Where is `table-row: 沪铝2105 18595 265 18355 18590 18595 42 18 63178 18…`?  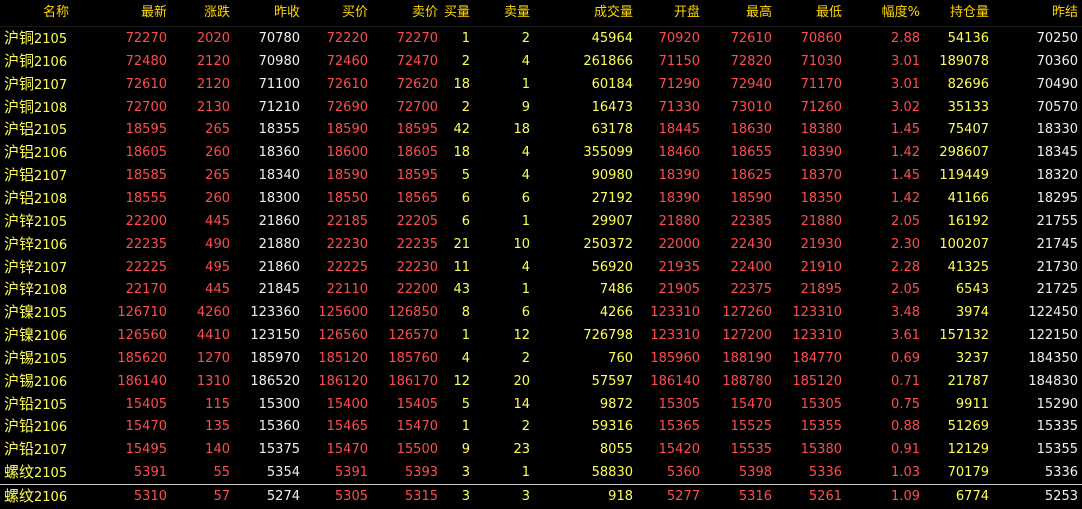 table-row: 沪铝2105 18595 265 18355 18590 18595 42 18 63178 18… is located at coordinates (541, 129).